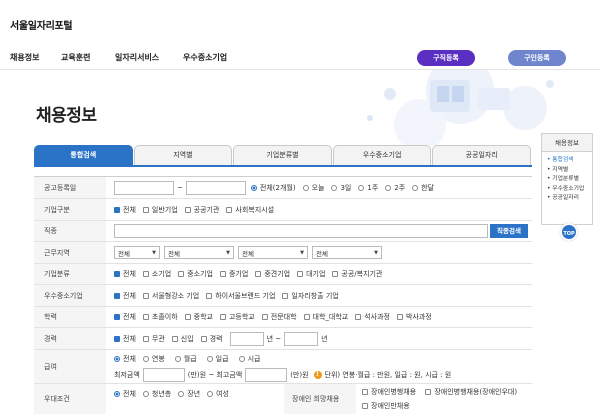 This screenshot has height=414, width=600. I want to click on checkbox-career-new: 신입, so click(182, 339).